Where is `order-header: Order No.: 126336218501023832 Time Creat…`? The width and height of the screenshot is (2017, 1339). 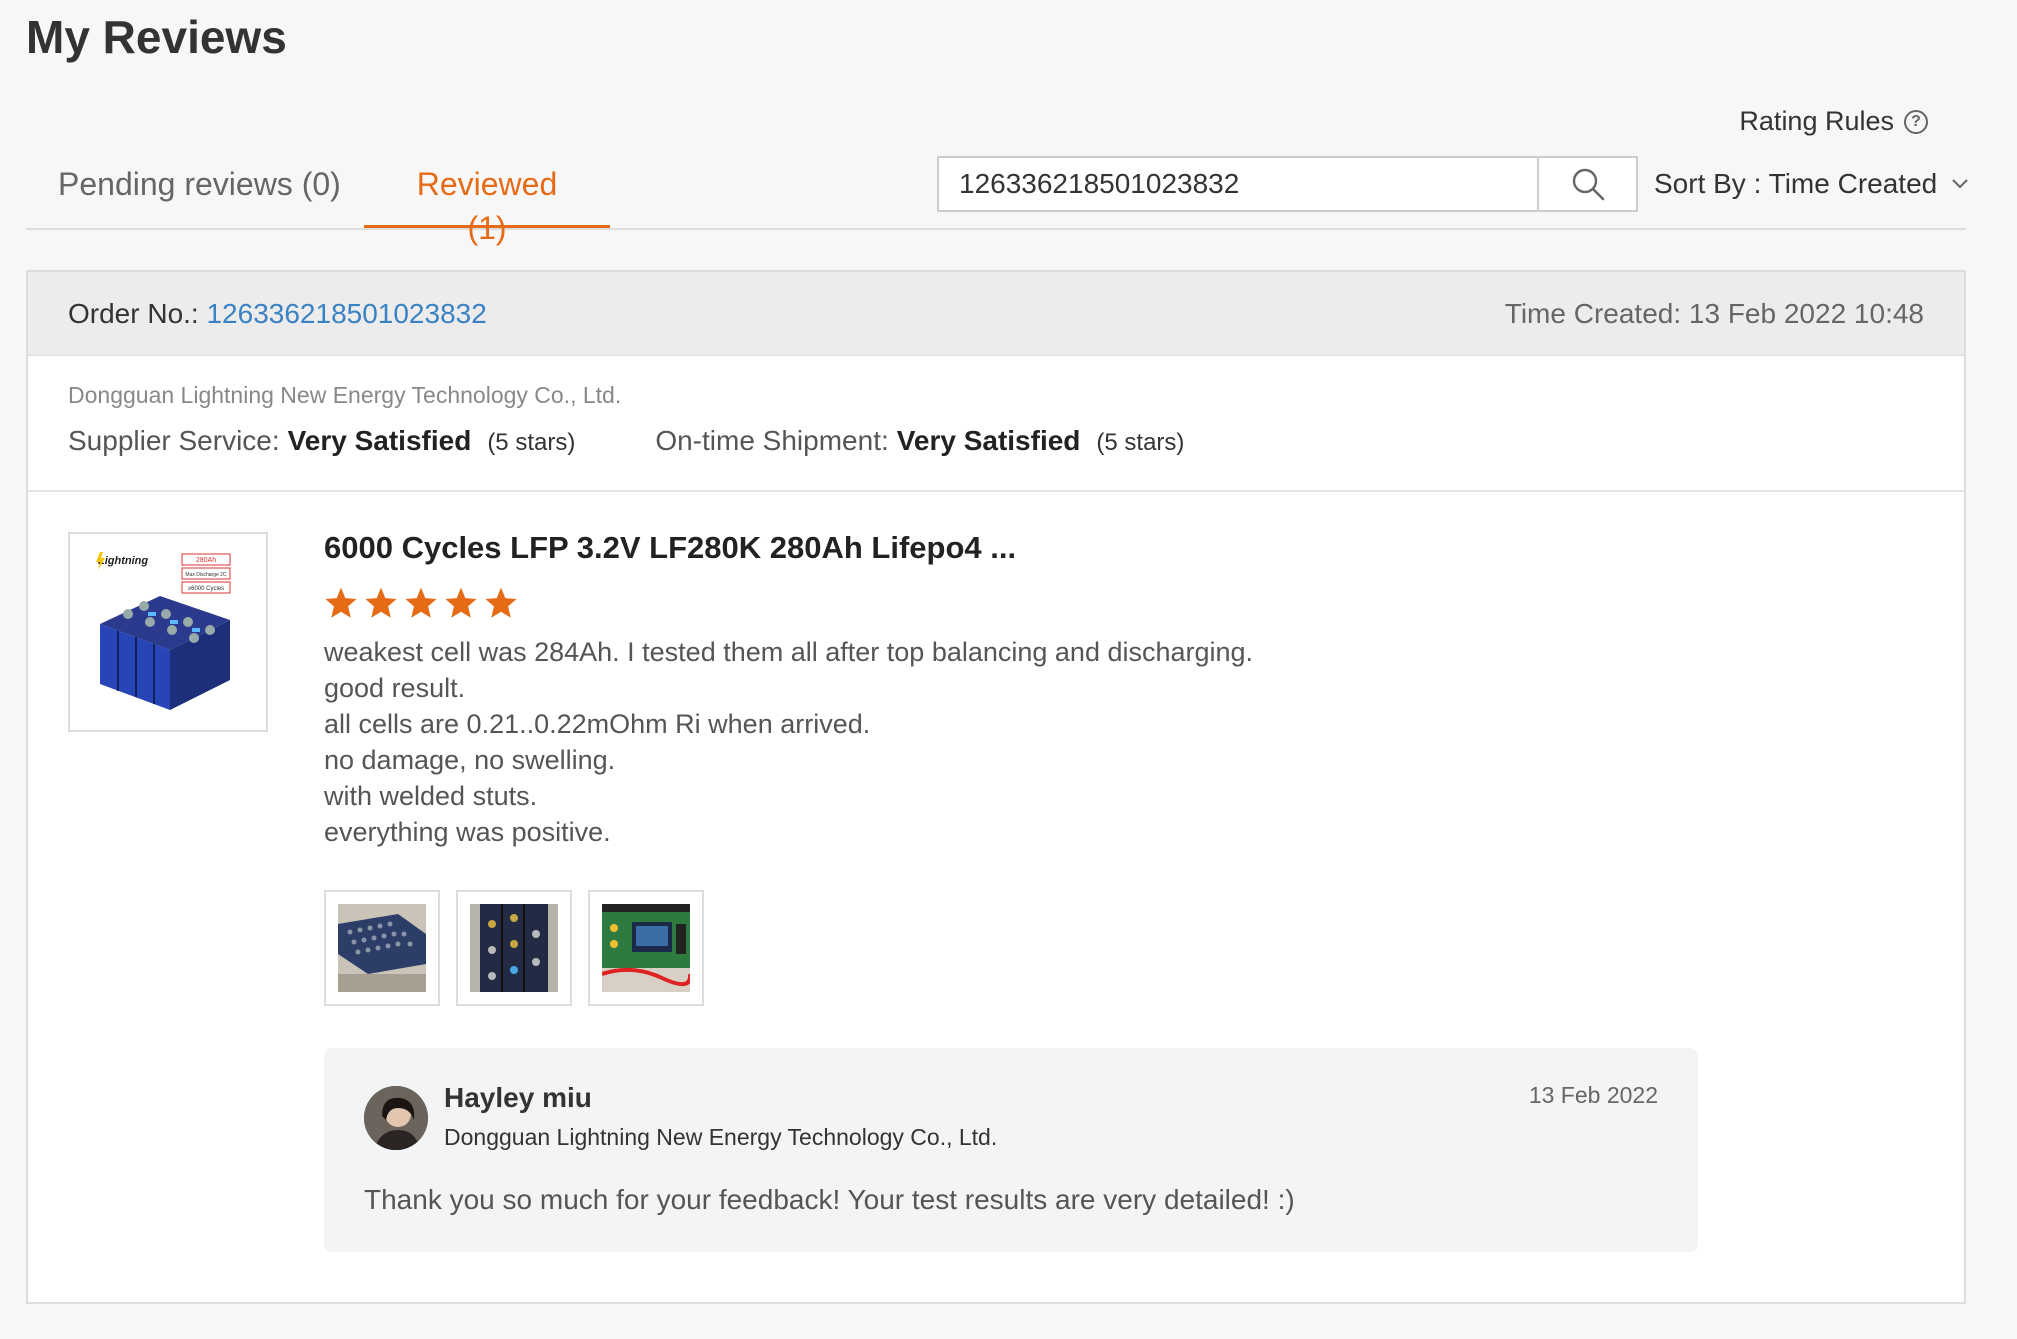 order-header: Order No.: 126336218501023832 Time Creat… is located at coordinates (996, 314).